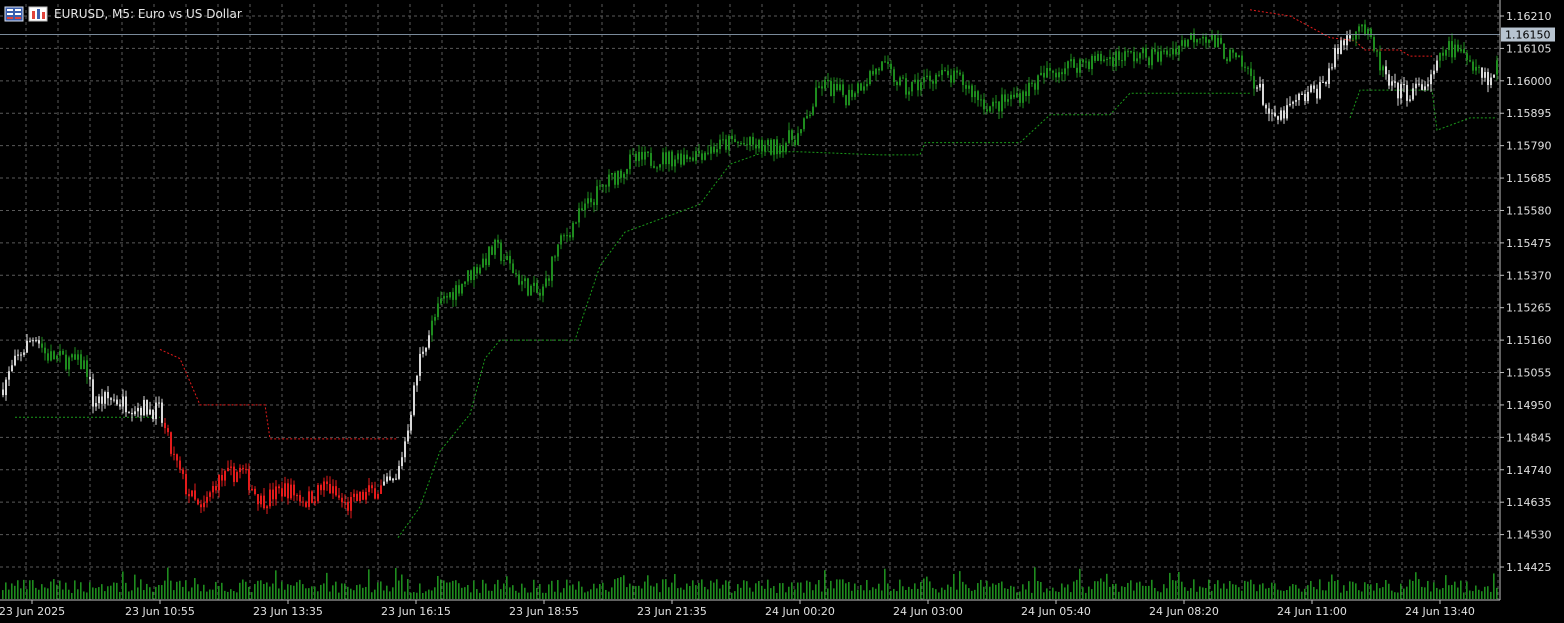 This screenshot has width=1564, height=623. What do you see at coordinates (1312, 611) in the screenshot?
I see `x-tick-label: 24 Jun 11:00` at bounding box center [1312, 611].